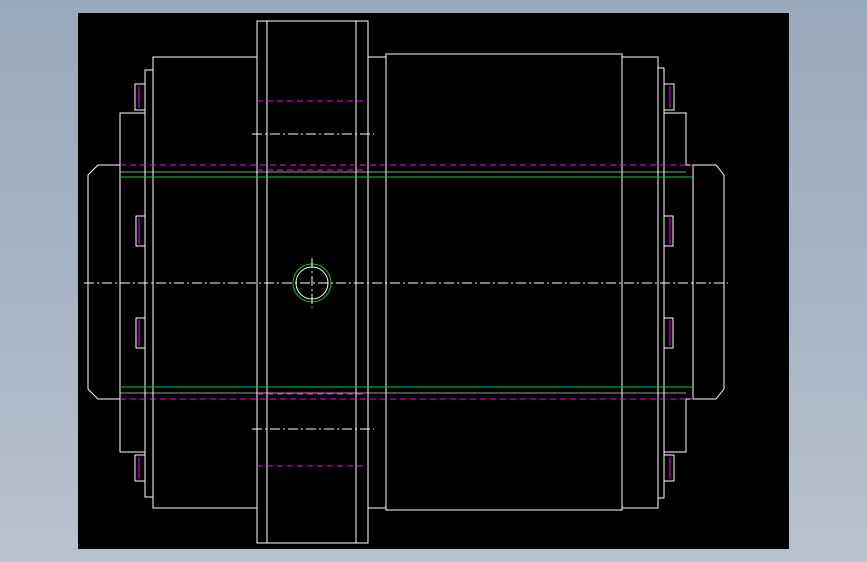 This screenshot has height=562, width=867. I want to click on left-shaft-boss, so click(104, 282).